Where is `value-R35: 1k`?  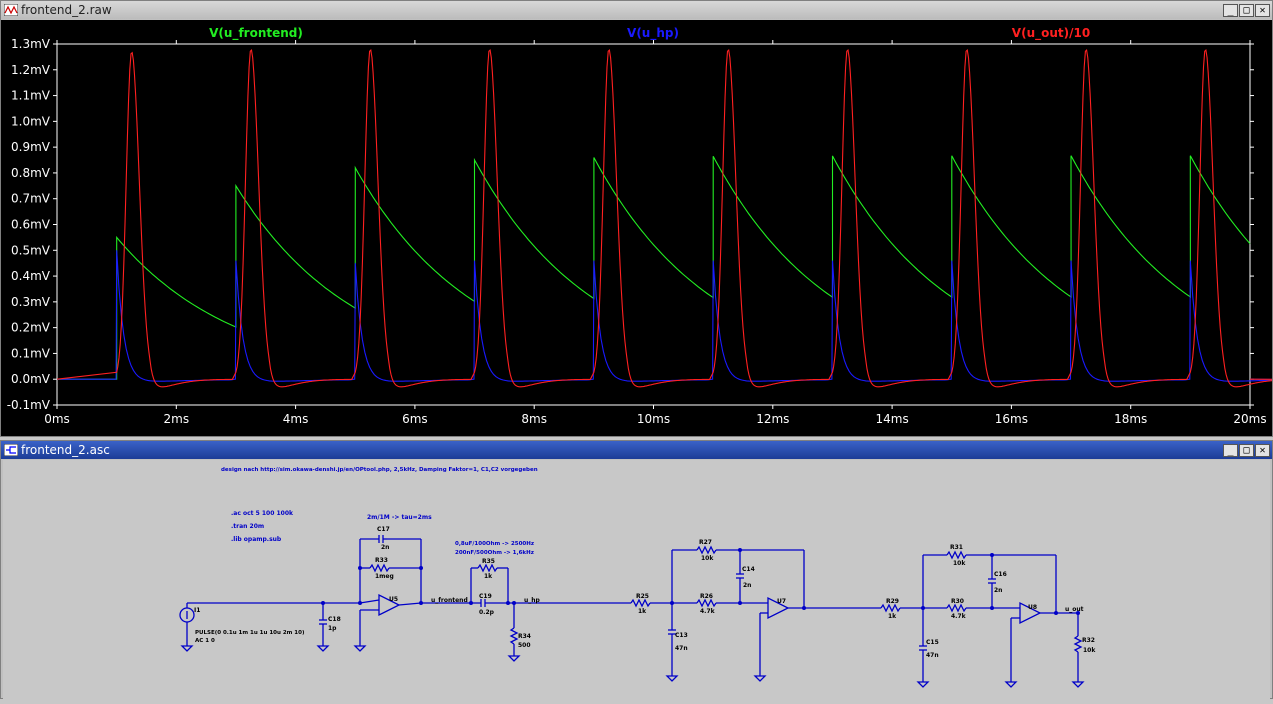 value-R35: 1k is located at coordinates (488, 576).